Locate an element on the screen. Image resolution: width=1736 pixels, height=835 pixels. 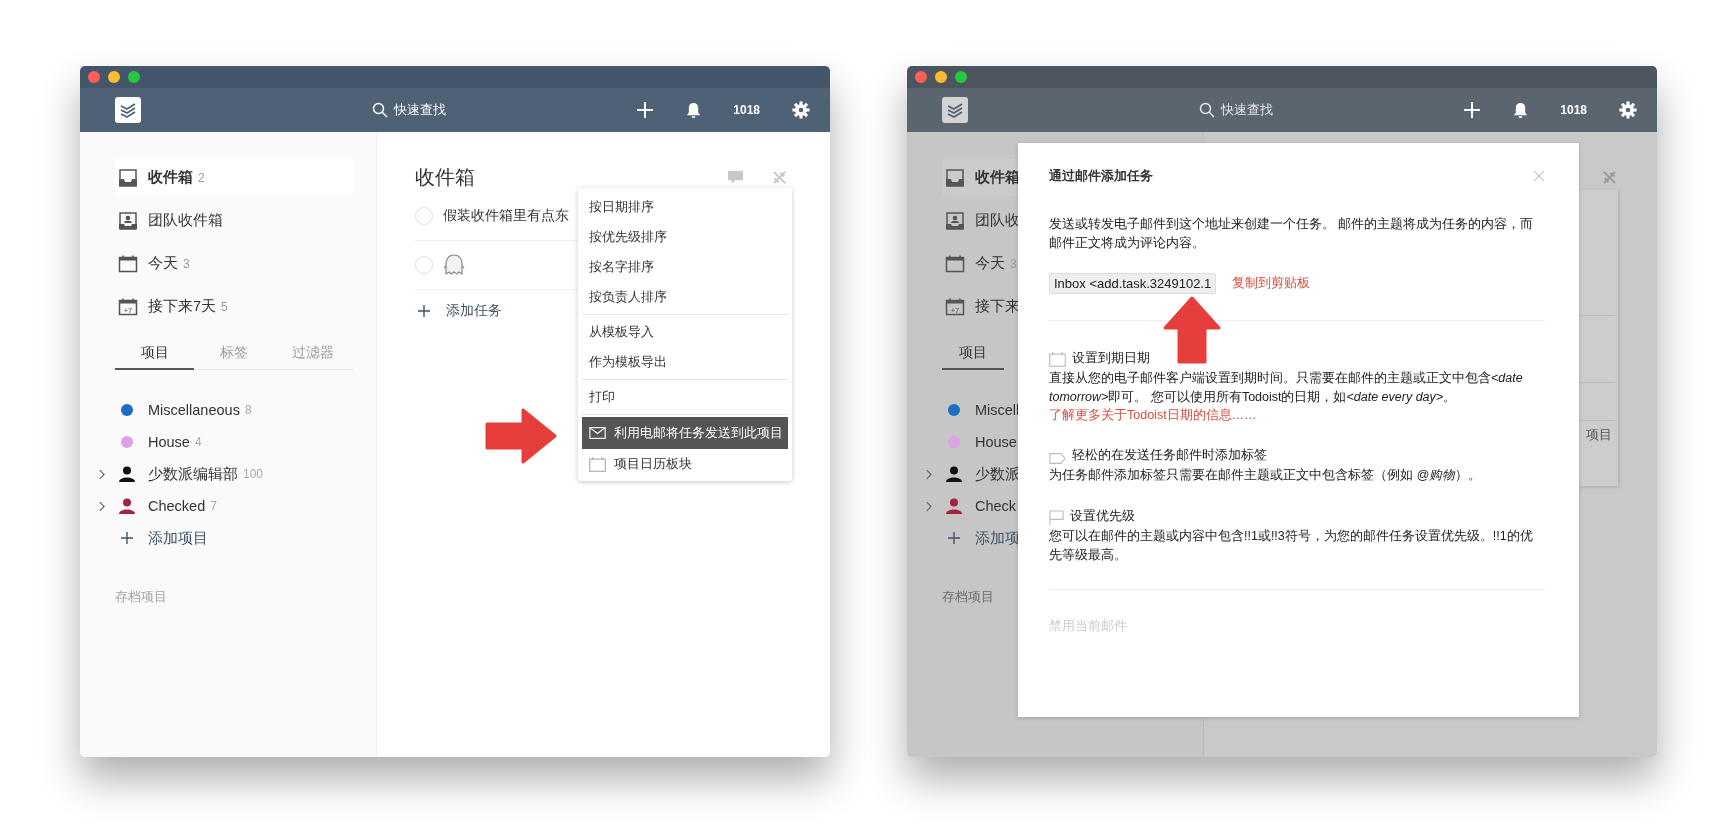
section-text: 直接从您的电子邮件客户端设置到期时间。只需要在邮件的主题或正文中包含<date tomorrow>即可。 您可以使用所有Todoist的日期，如<date every day>。 is located at coordinates (1286, 388).